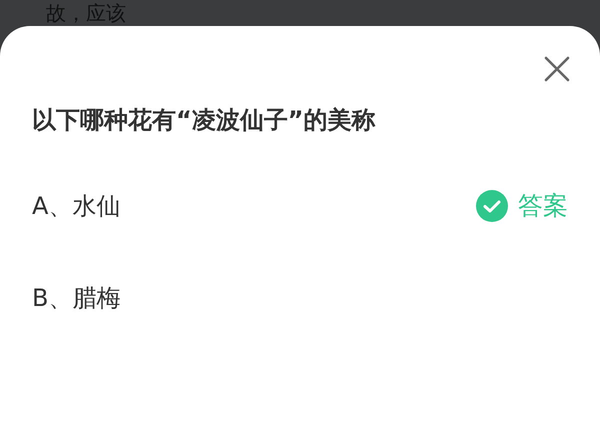  Describe the element at coordinates (204, 120) in the screenshot. I see `question-text: 以下哪种花有“凌波仙子”的美称` at that location.